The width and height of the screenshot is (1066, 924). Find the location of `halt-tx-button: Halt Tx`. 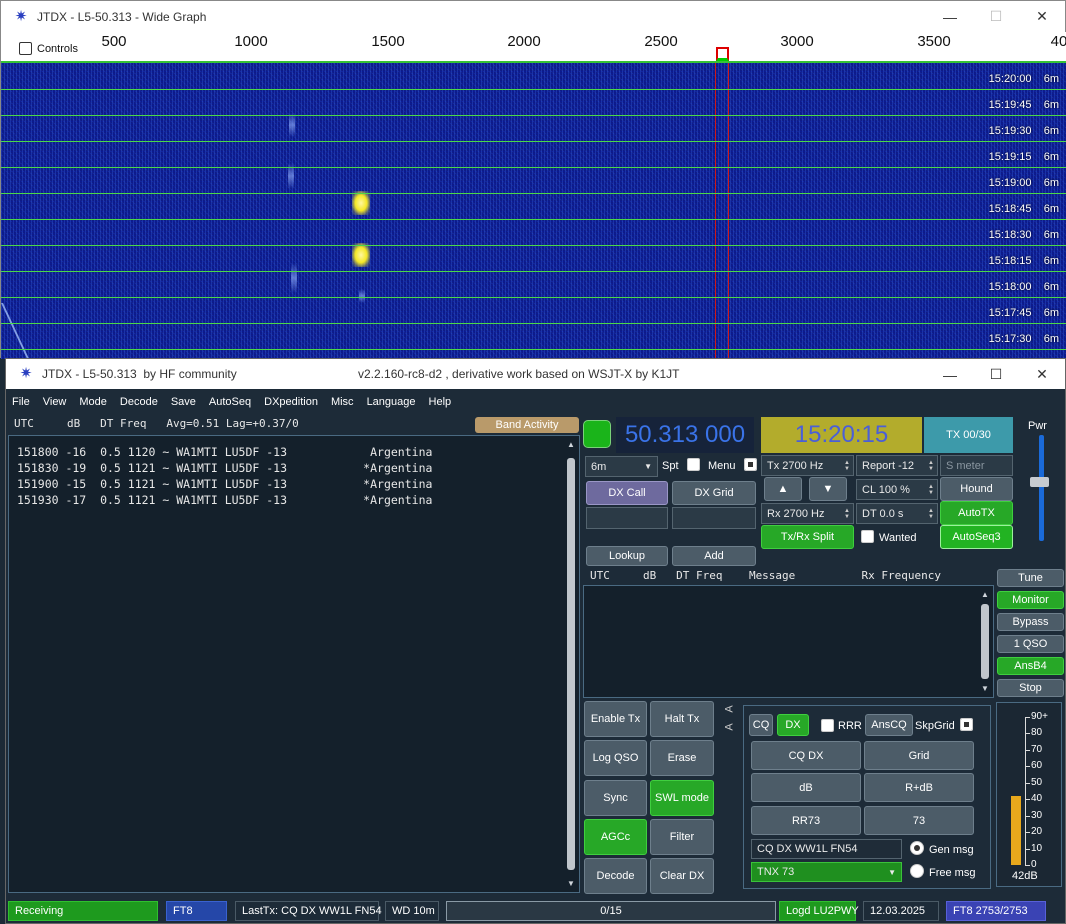

halt-tx-button: Halt Tx is located at coordinates (682, 719).